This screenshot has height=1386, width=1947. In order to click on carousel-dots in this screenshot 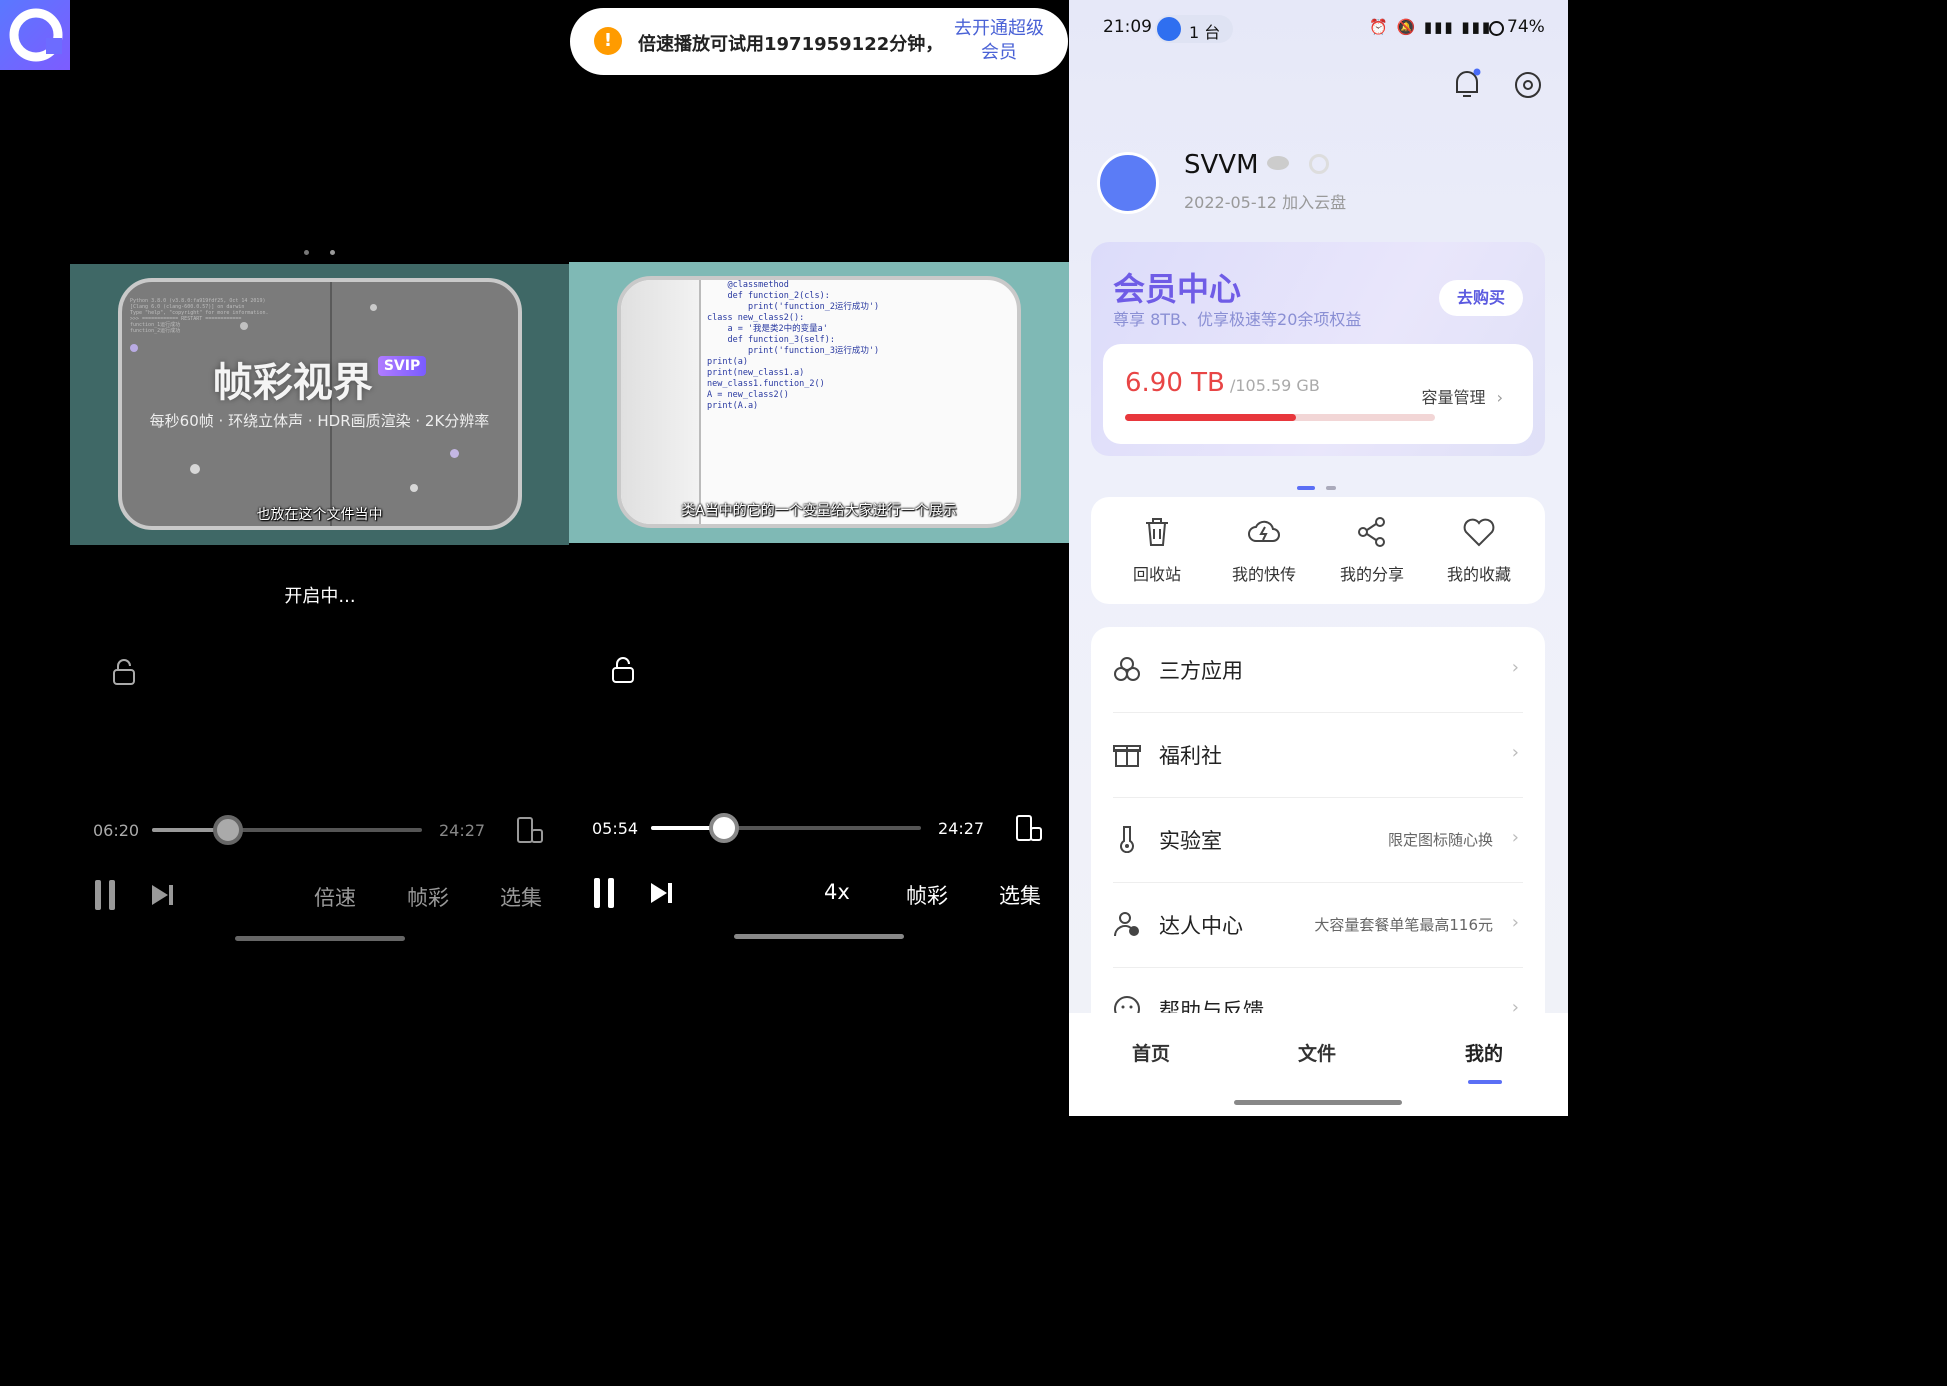, I will do `click(1317, 484)`.